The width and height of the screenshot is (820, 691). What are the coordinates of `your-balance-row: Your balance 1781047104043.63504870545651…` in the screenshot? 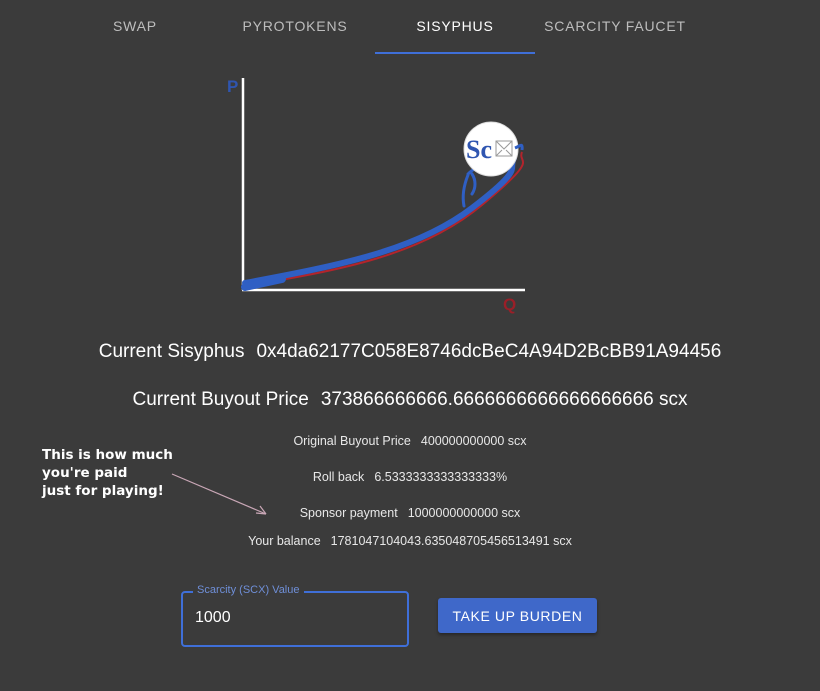 It's located at (410, 541).